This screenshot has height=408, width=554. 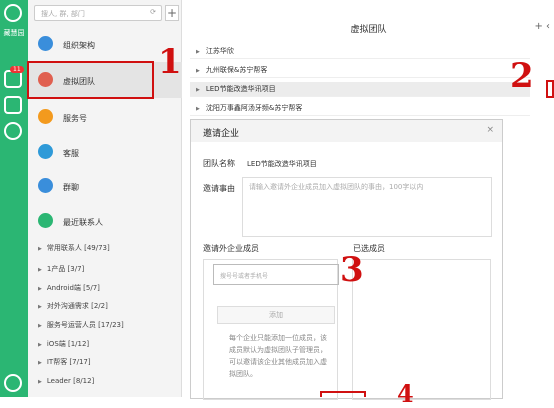 What do you see at coordinates (405, 393) in the screenshot?
I see `step-annotation: 4` at bounding box center [405, 393].